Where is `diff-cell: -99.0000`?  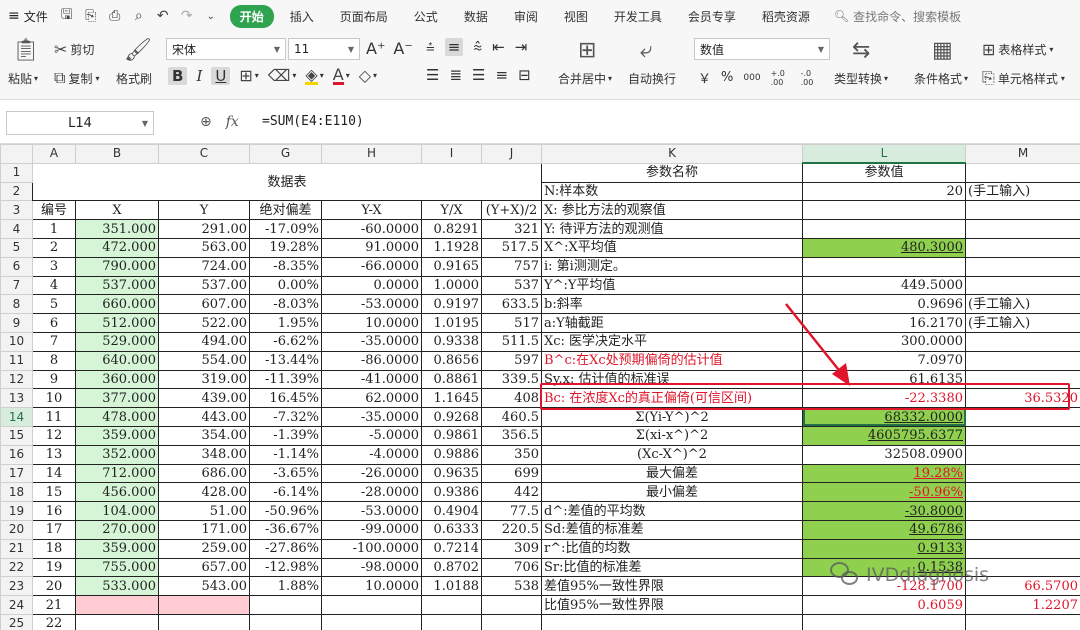
diff-cell: -99.0000 is located at coordinates (371, 529).